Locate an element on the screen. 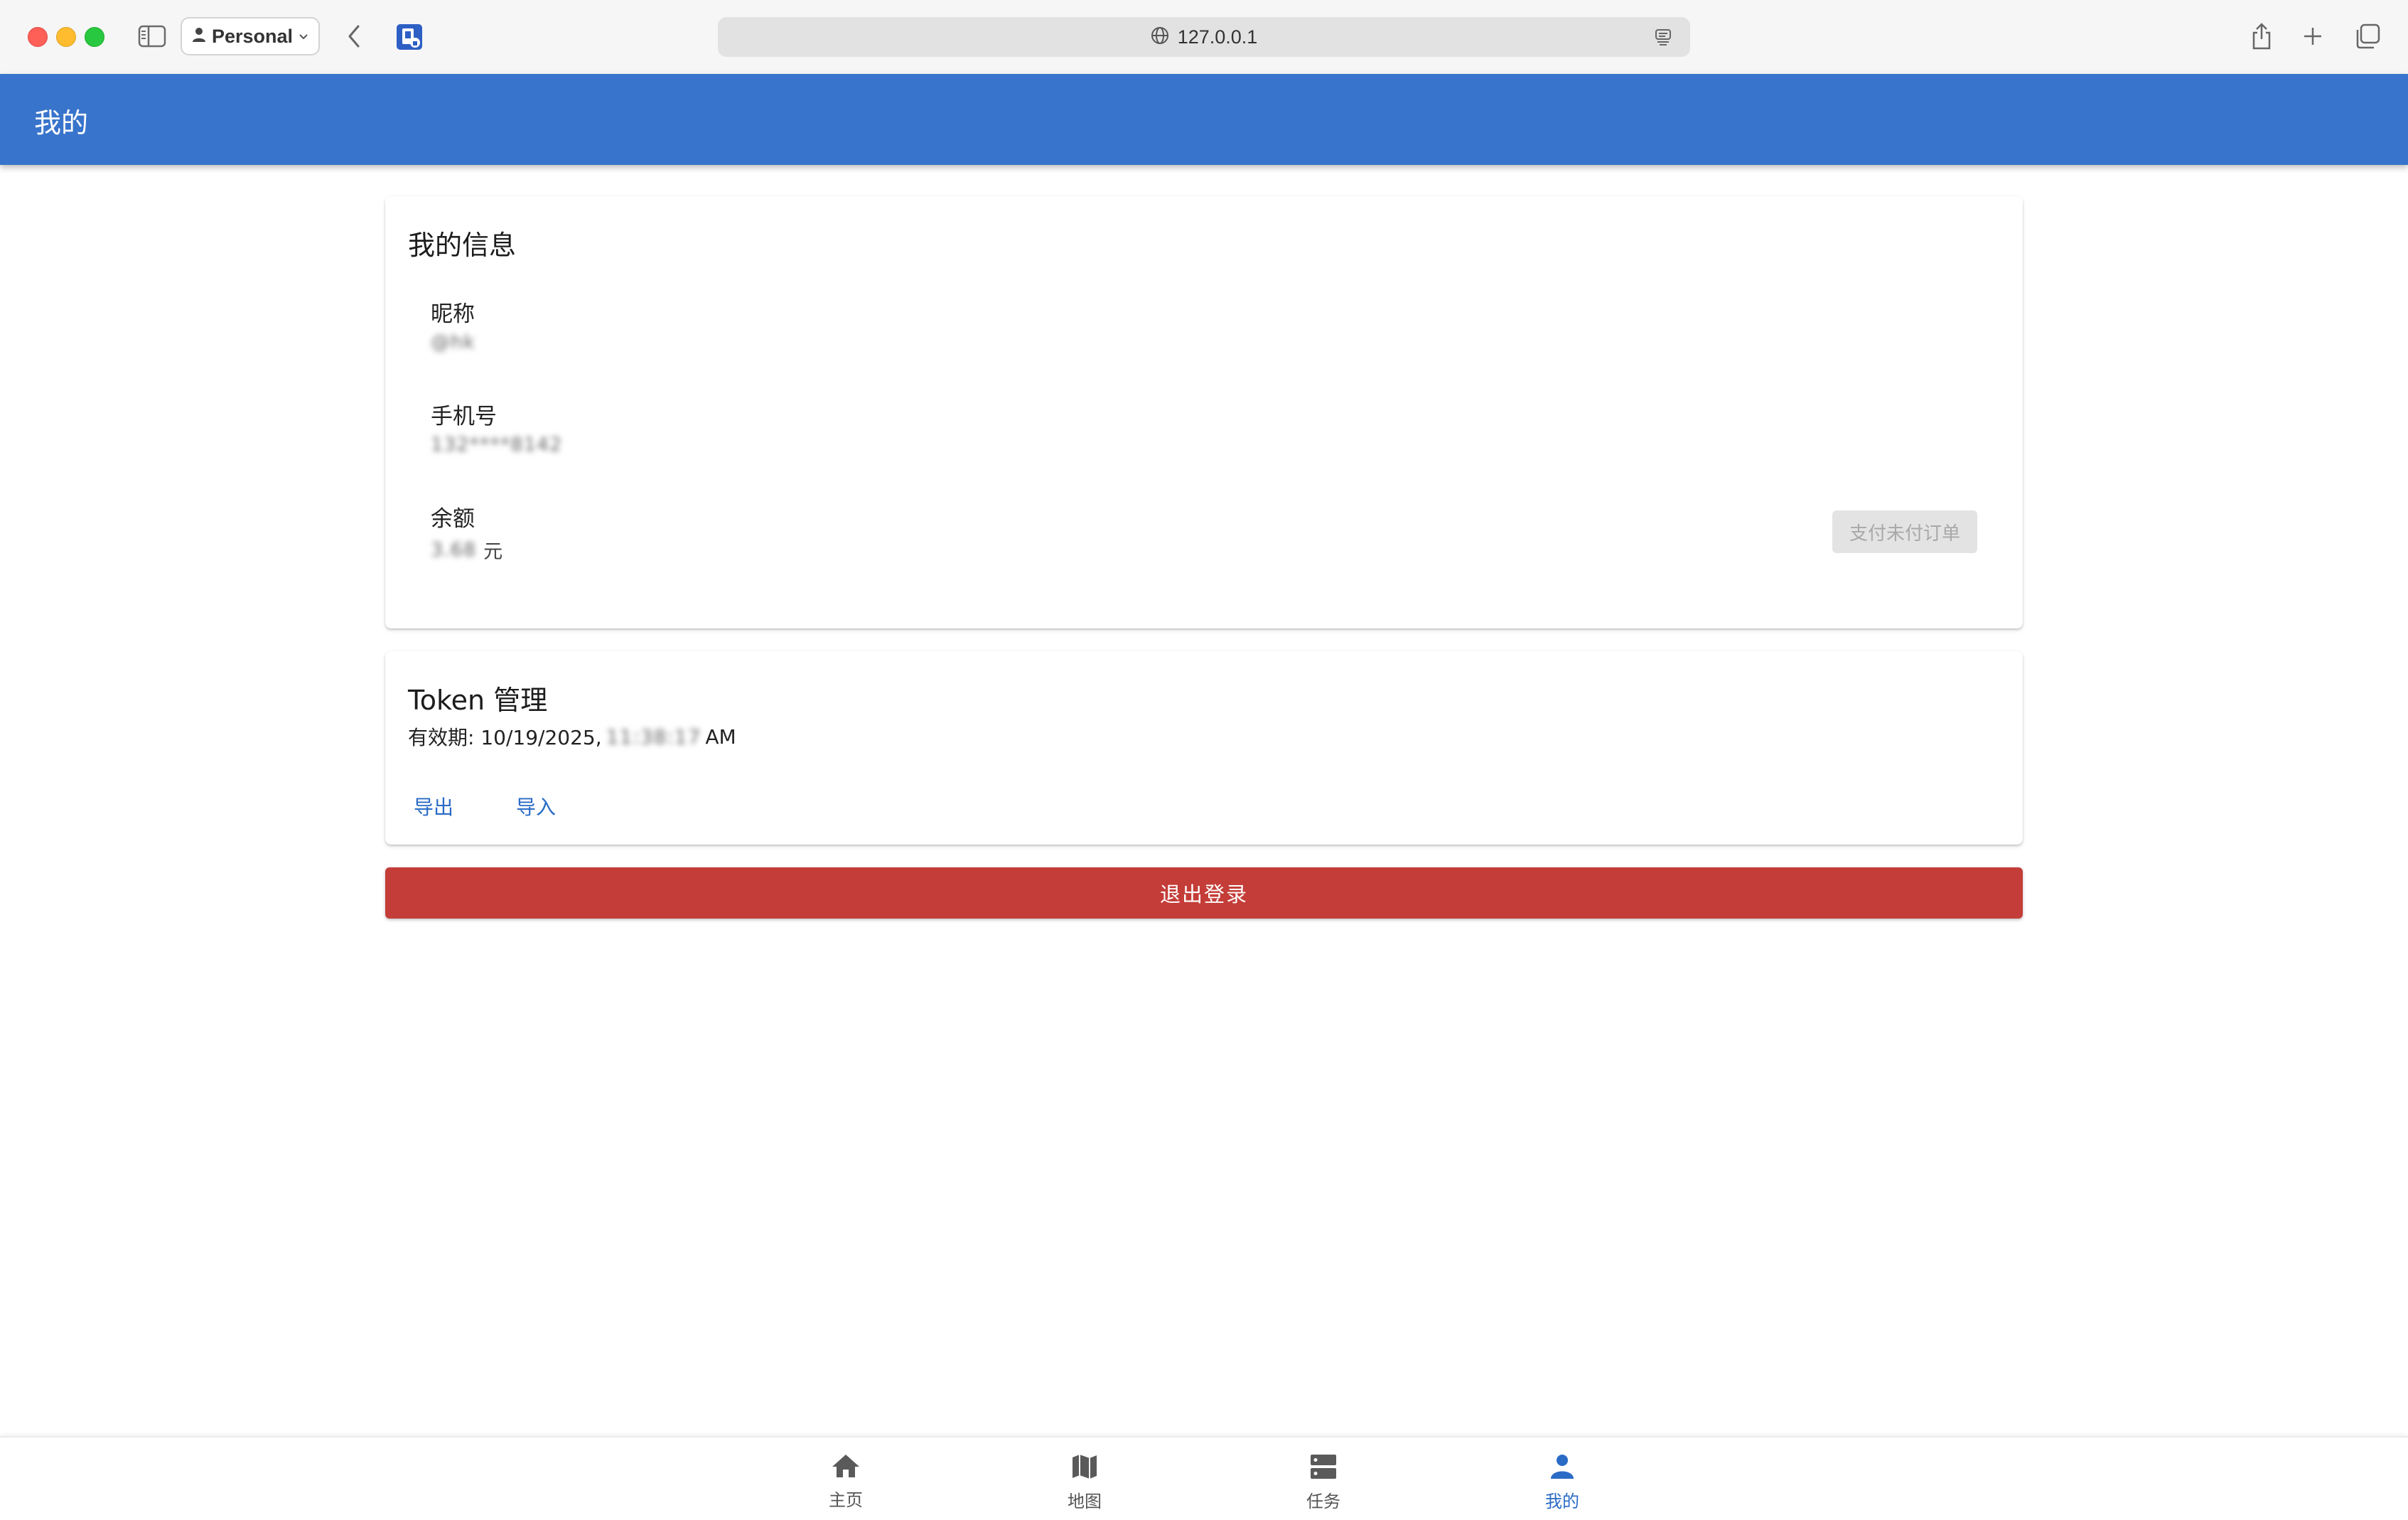 The height and width of the screenshot is (1520, 2408). export-token-button: 导出 is located at coordinates (434, 806).